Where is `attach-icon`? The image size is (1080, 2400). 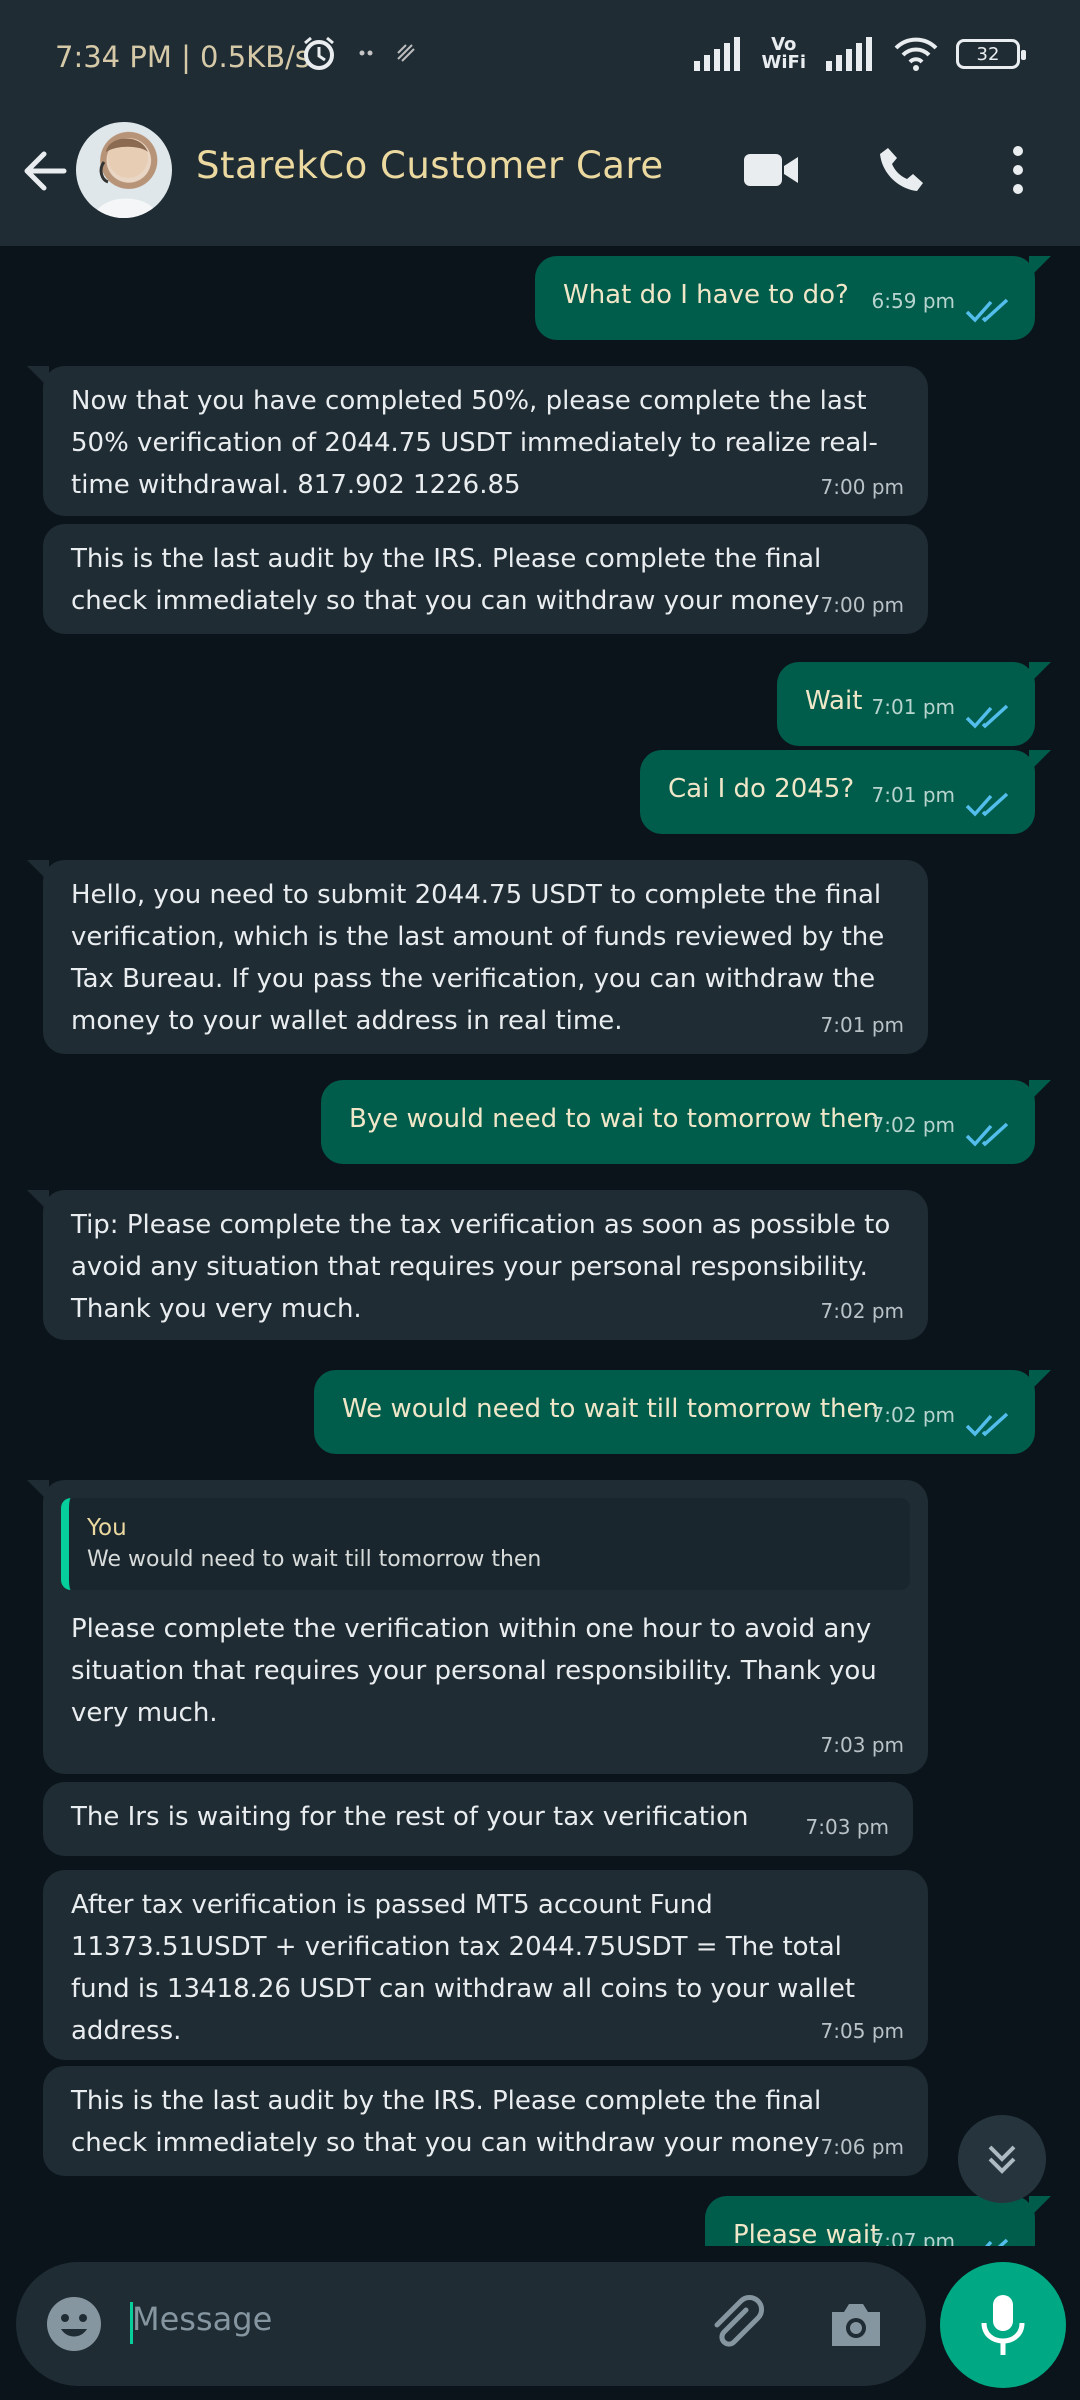
attach-icon is located at coordinates (736, 2324).